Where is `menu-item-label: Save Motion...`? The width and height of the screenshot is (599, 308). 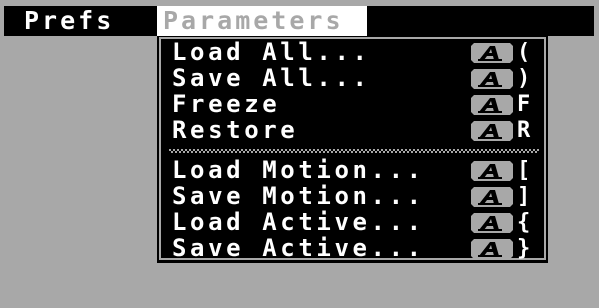
menu-item-label: Save Motion... is located at coordinates (298, 196).